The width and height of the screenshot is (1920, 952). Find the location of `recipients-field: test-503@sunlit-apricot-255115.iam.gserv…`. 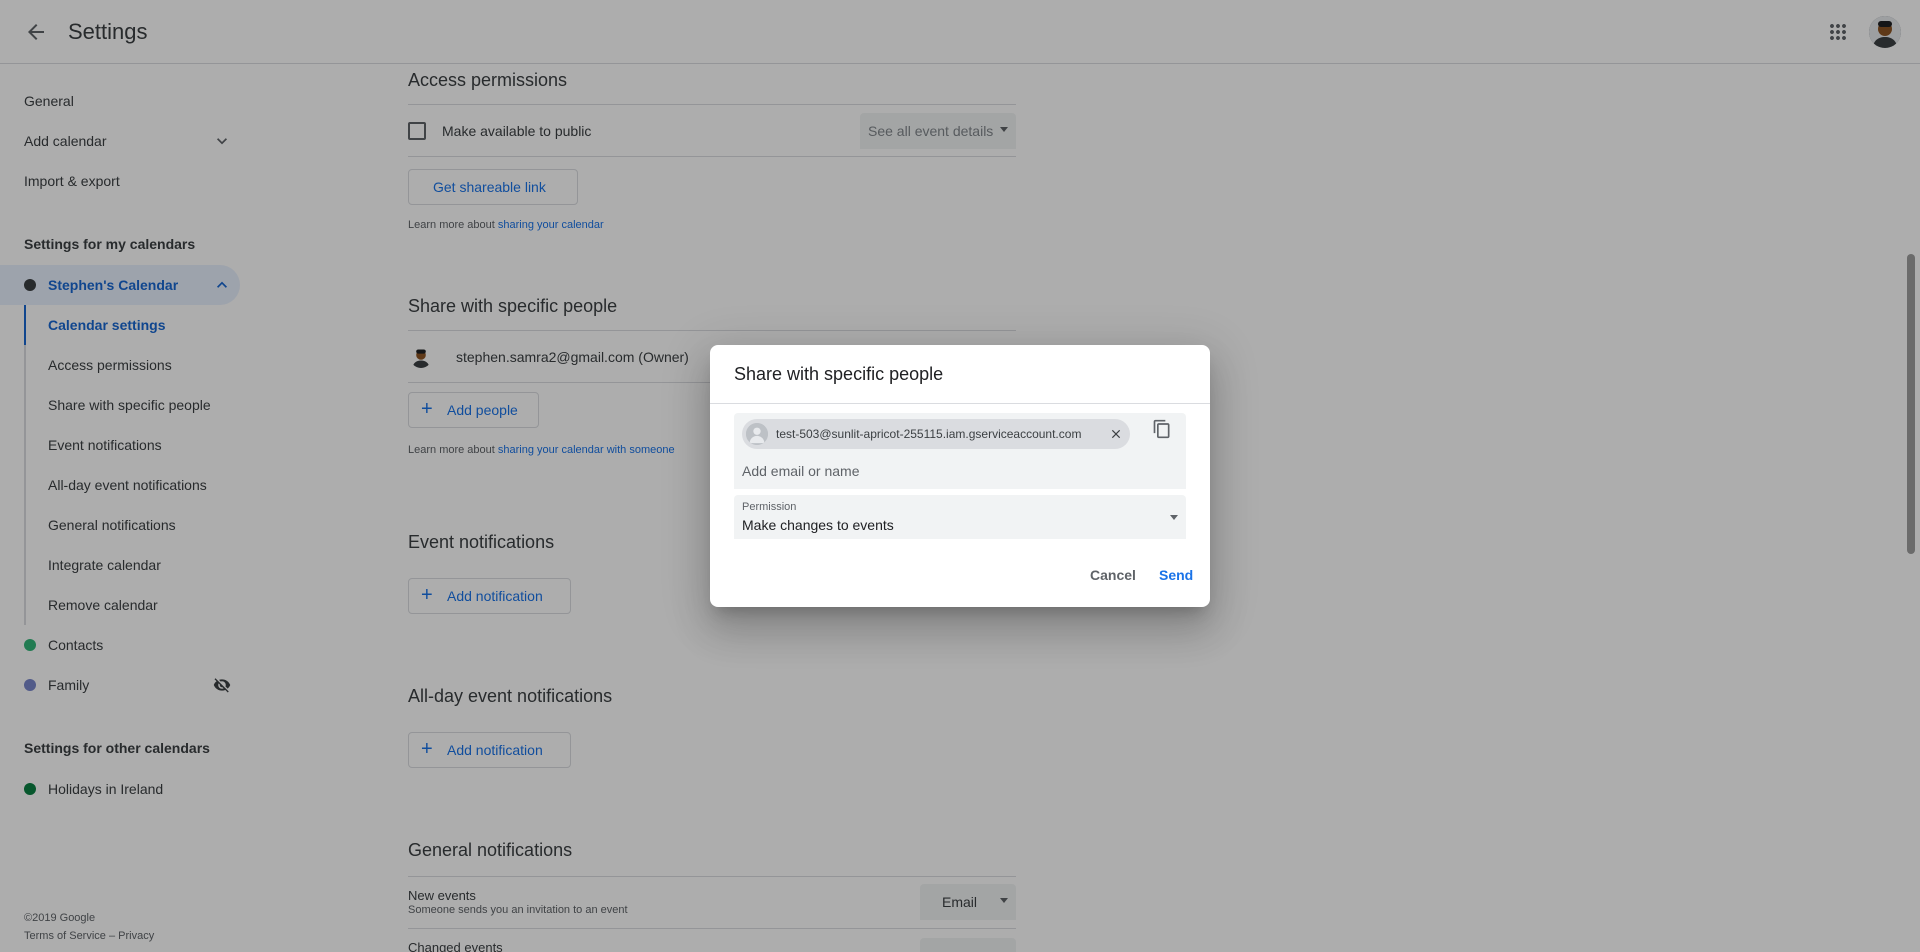

recipients-field: test-503@sunlit-apricot-255115.iam.gserv… is located at coordinates (960, 451).